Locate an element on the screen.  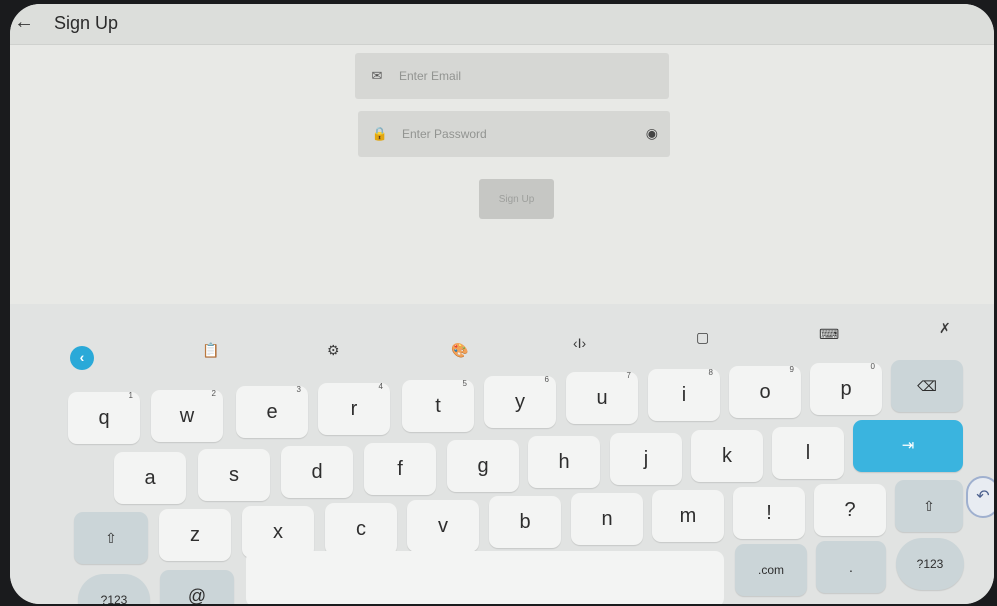
key-h: h is located at coordinates (564, 462).